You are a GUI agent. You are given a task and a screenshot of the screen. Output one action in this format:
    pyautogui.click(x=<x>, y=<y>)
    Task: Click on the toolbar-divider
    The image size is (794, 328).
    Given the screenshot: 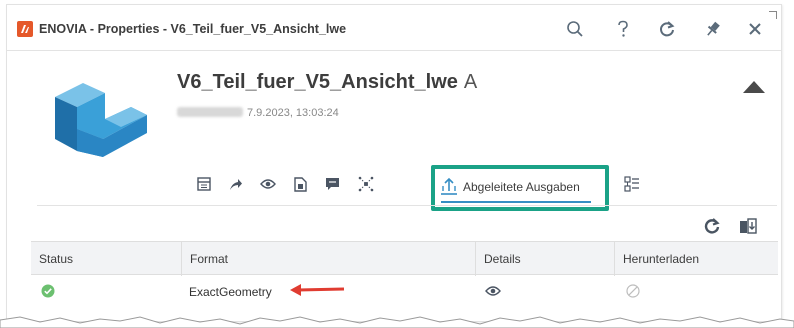 What is the action you would take?
    pyautogui.click(x=407, y=205)
    